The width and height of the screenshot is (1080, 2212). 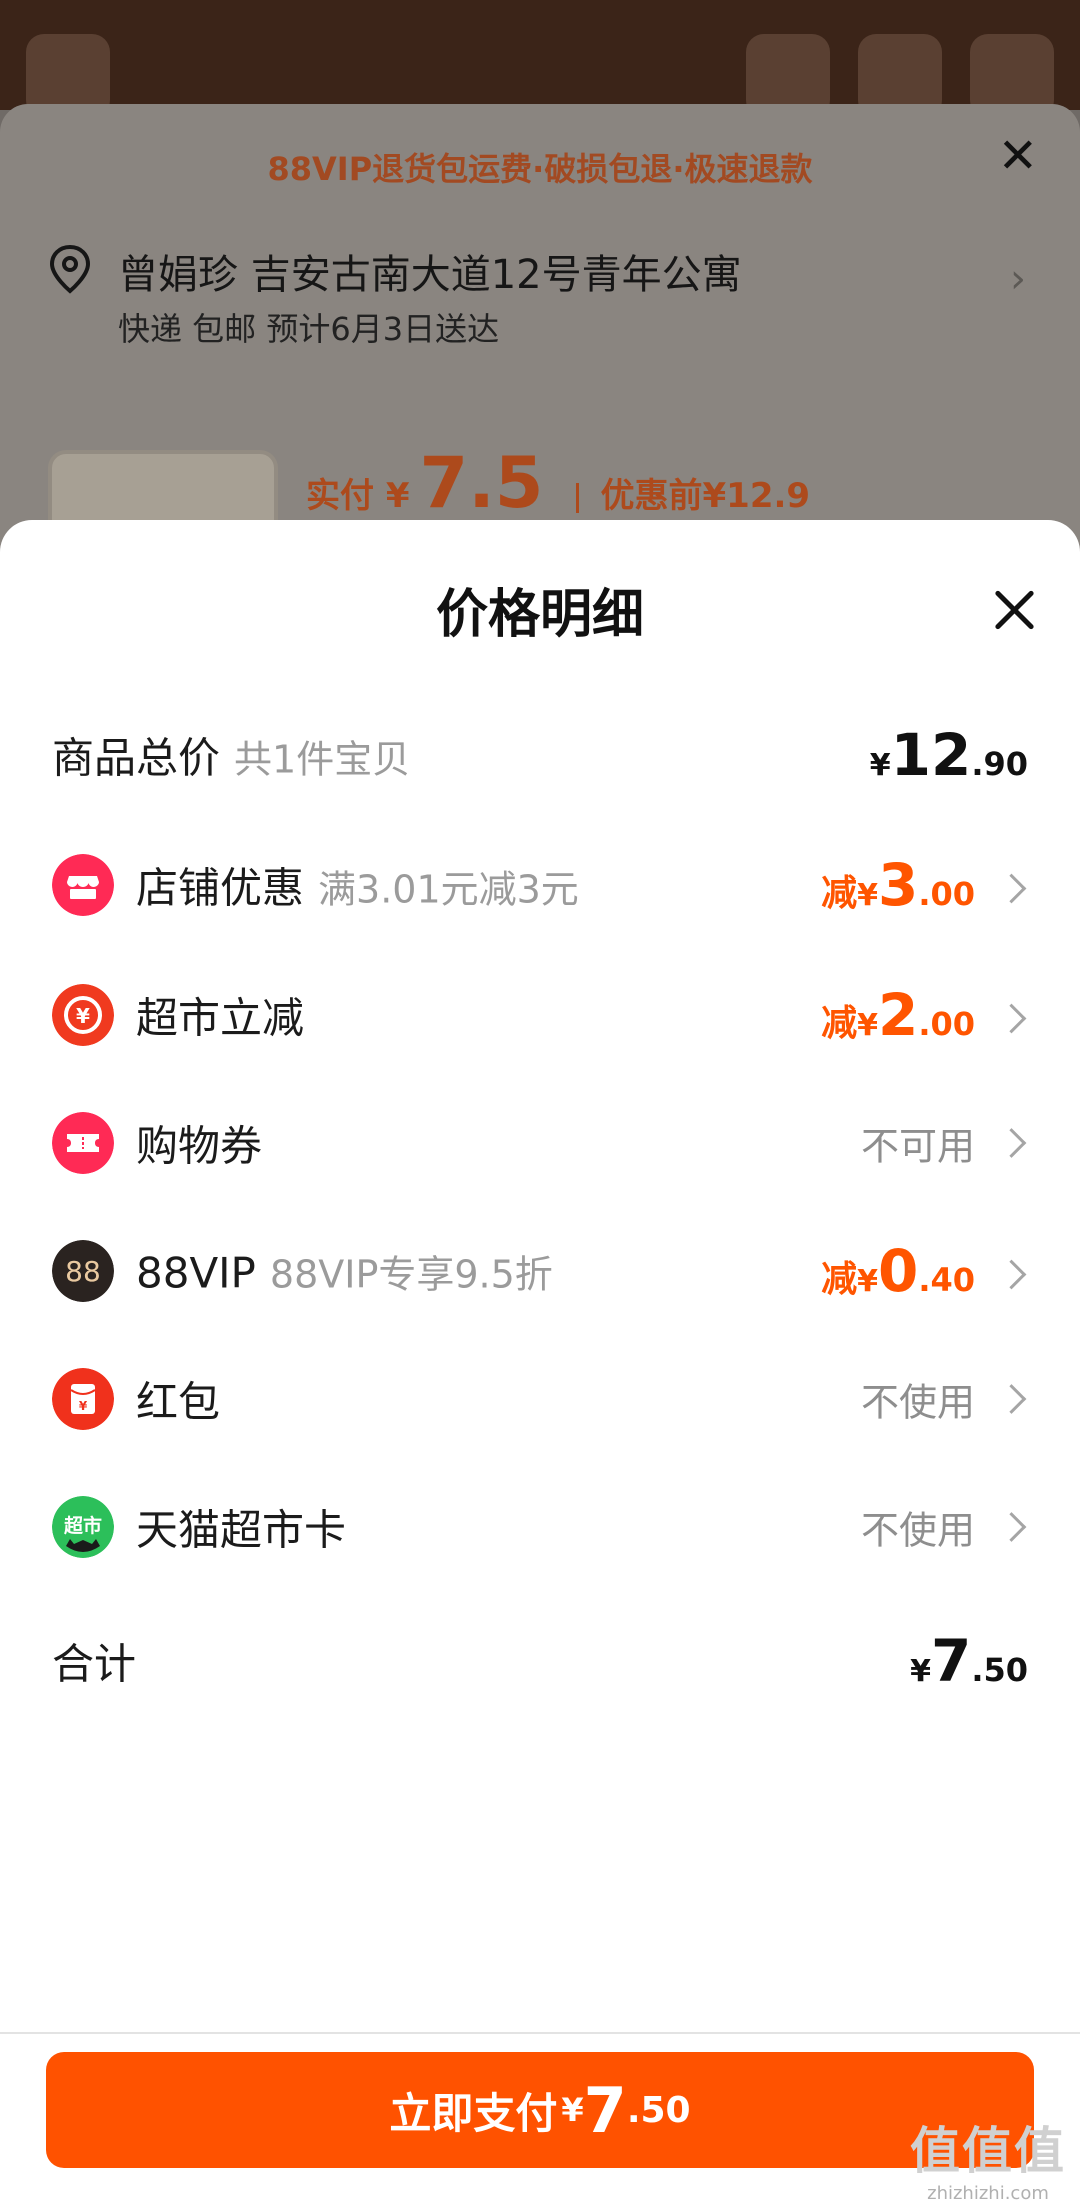 What do you see at coordinates (448, 889) in the screenshot?
I see `shop-discount-rule: 满3.01元减3元` at bounding box center [448, 889].